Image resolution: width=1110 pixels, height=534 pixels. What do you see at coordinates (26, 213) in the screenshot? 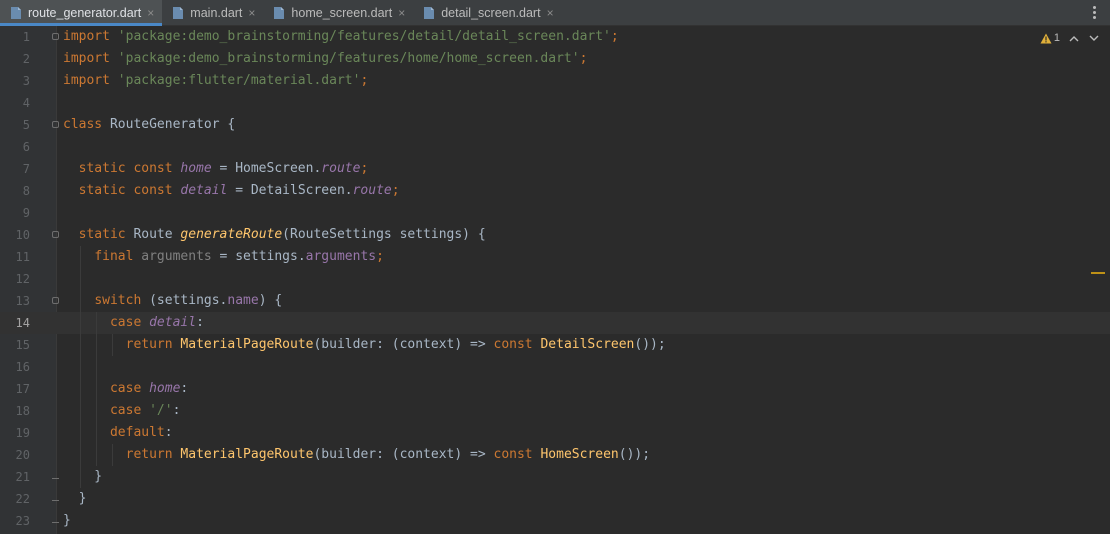
I see `line-number: 9` at bounding box center [26, 213].